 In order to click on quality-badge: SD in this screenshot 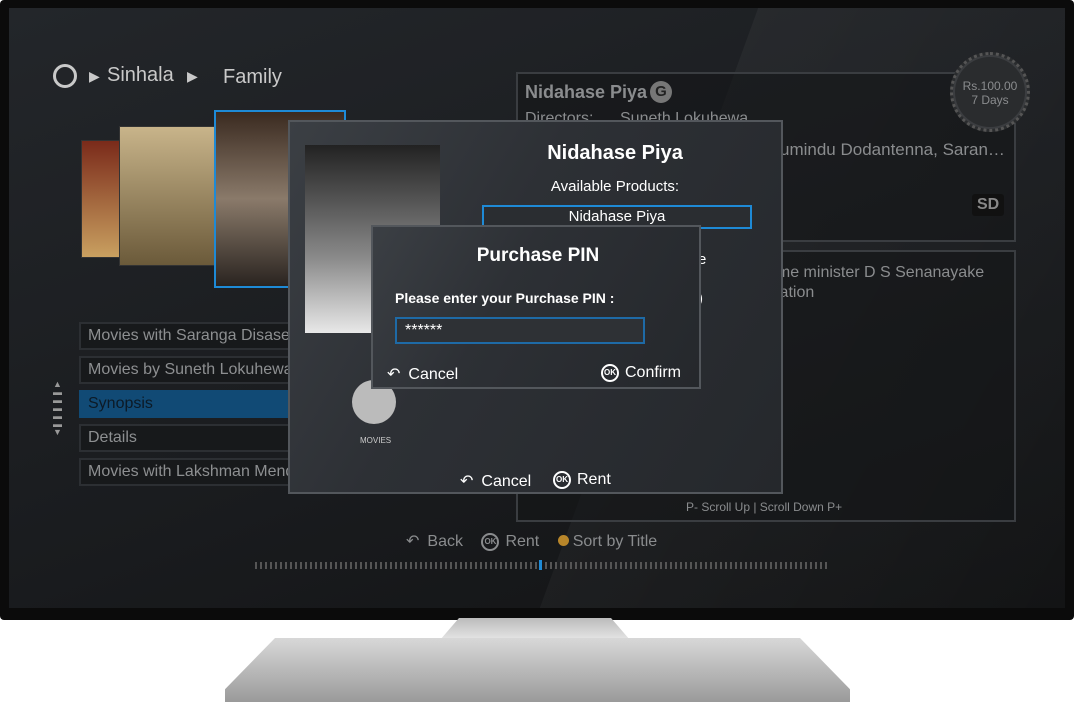, I will do `click(988, 205)`.